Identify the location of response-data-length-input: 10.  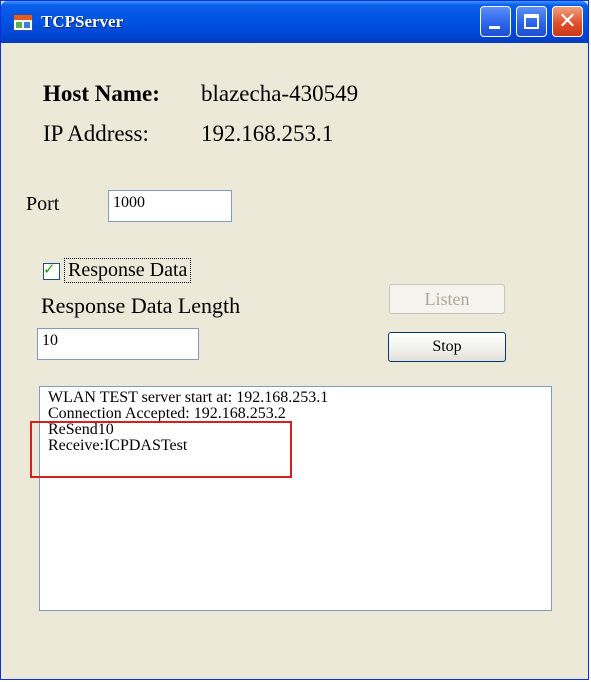
(118, 344).